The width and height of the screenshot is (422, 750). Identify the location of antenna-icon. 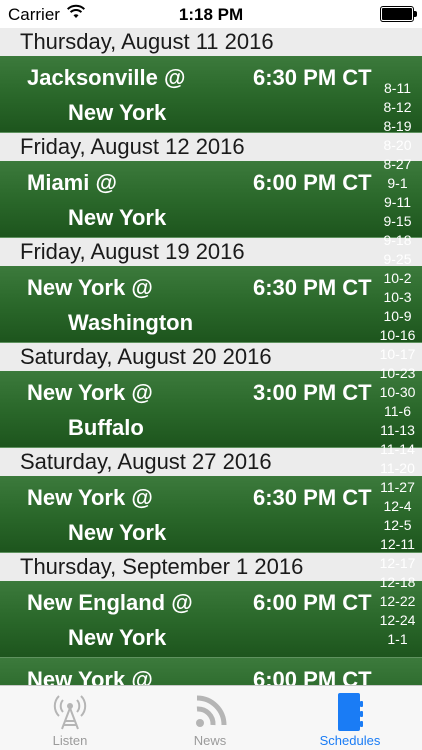
(70, 713).